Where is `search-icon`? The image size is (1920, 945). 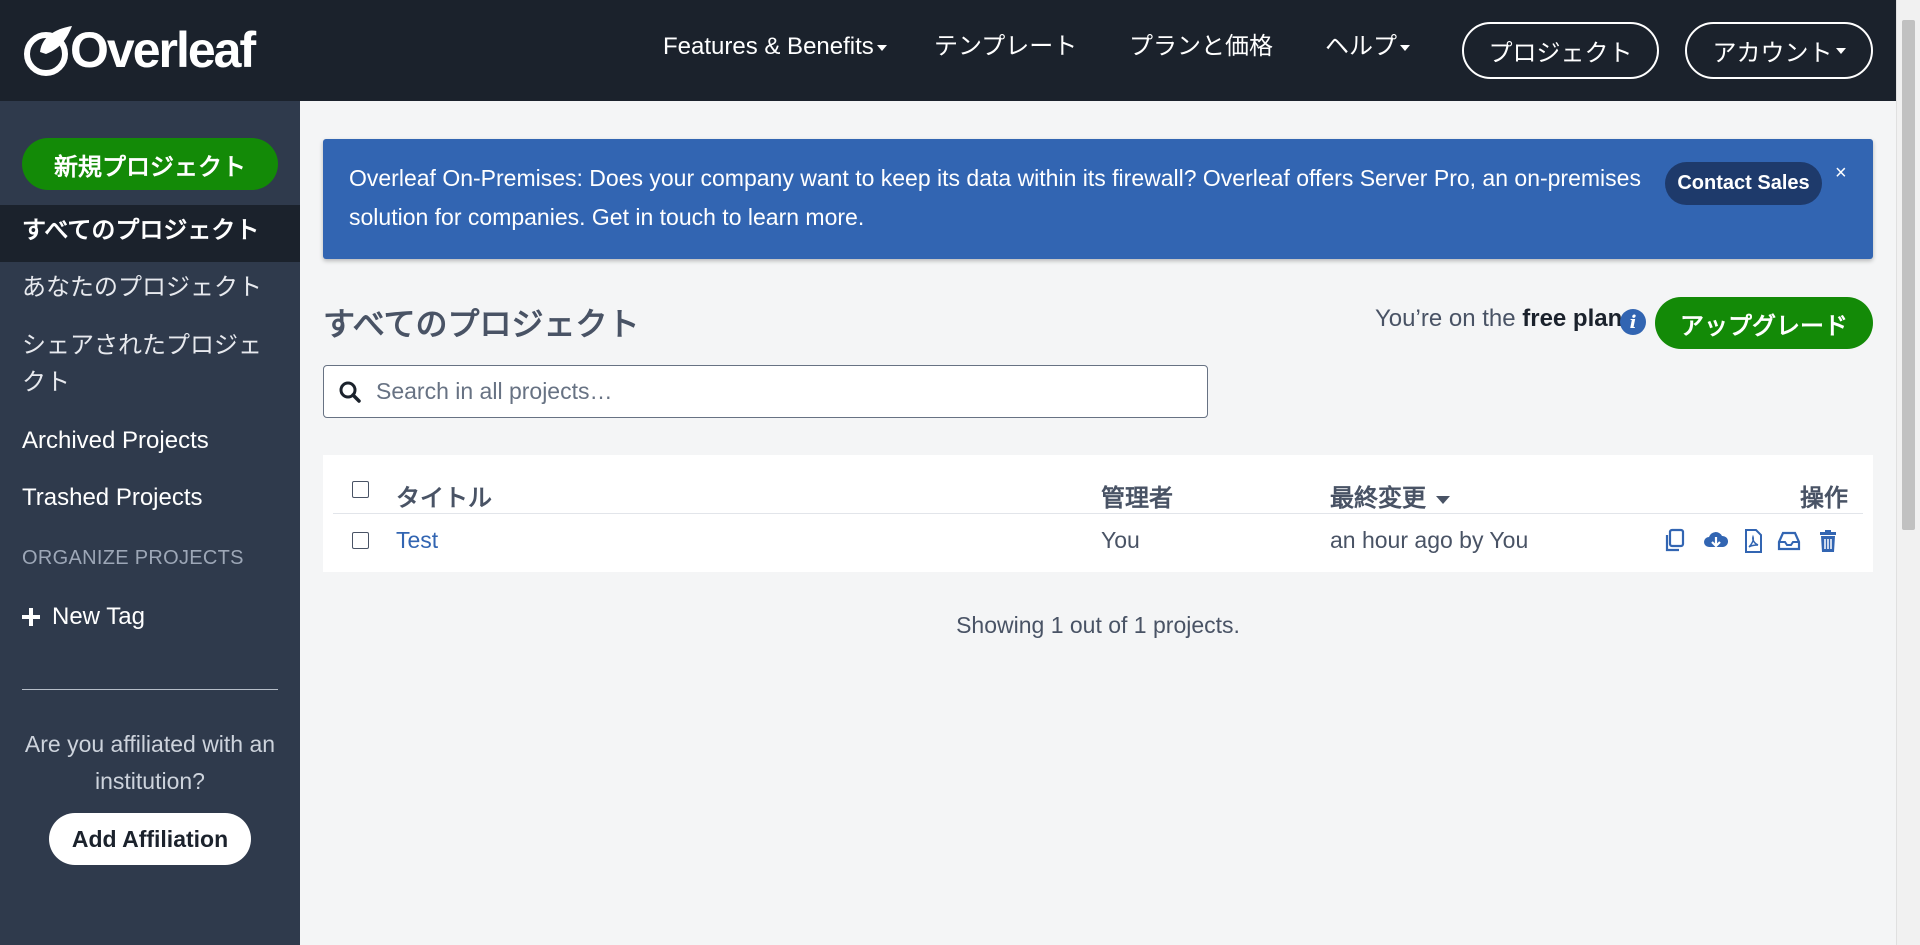
search-icon is located at coordinates (350, 392).